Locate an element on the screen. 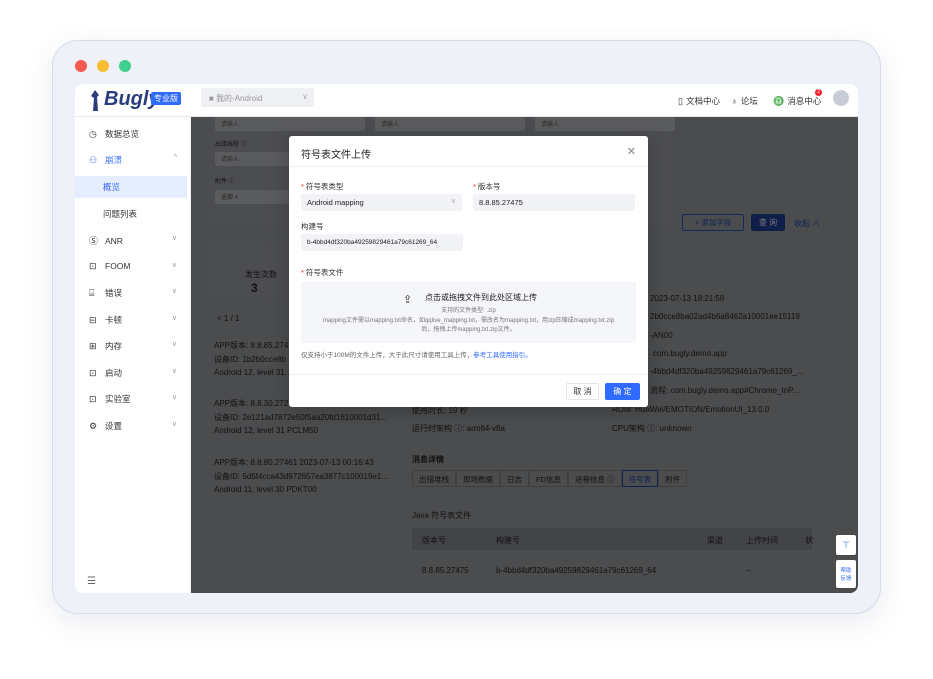 The width and height of the screenshot is (933, 679). upload-types-text: 支持的文件类型: .zip is located at coordinates (468, 311).